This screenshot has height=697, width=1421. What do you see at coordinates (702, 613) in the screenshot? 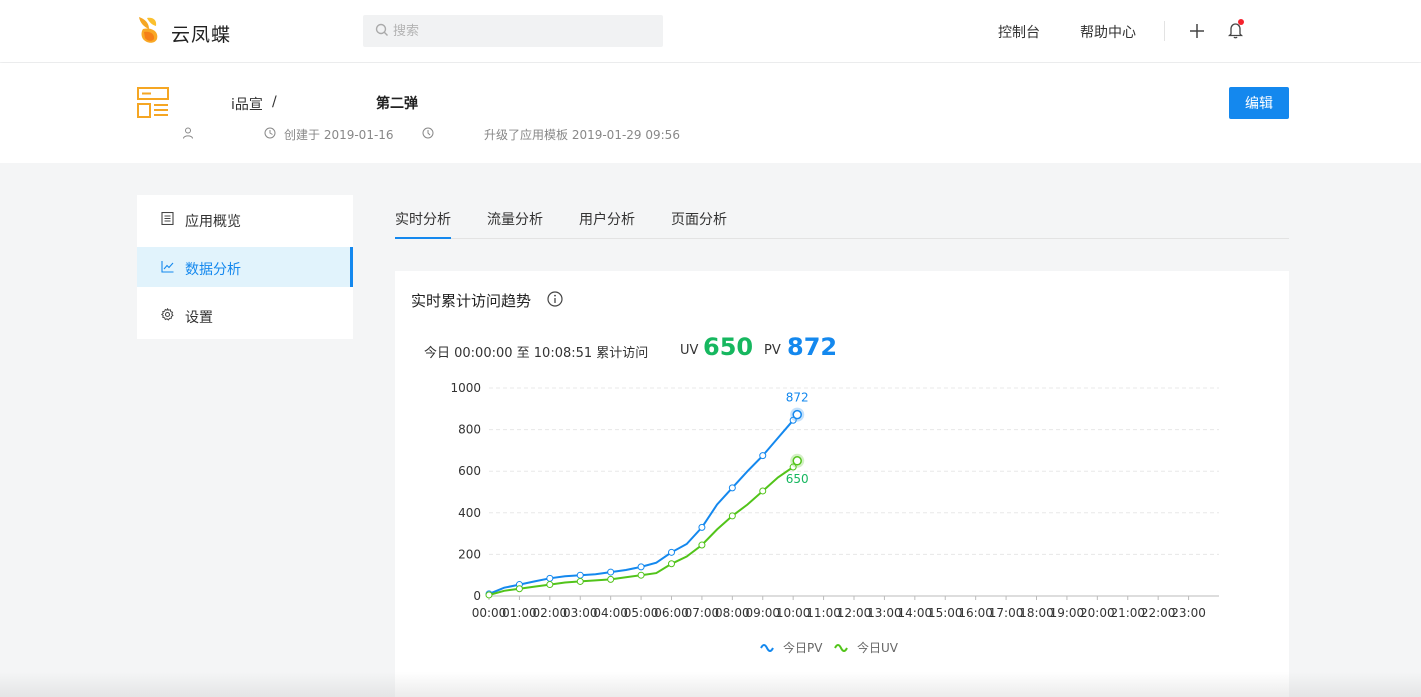
I see `x-tick-label: 07:00` at bounding box center [702, 613].